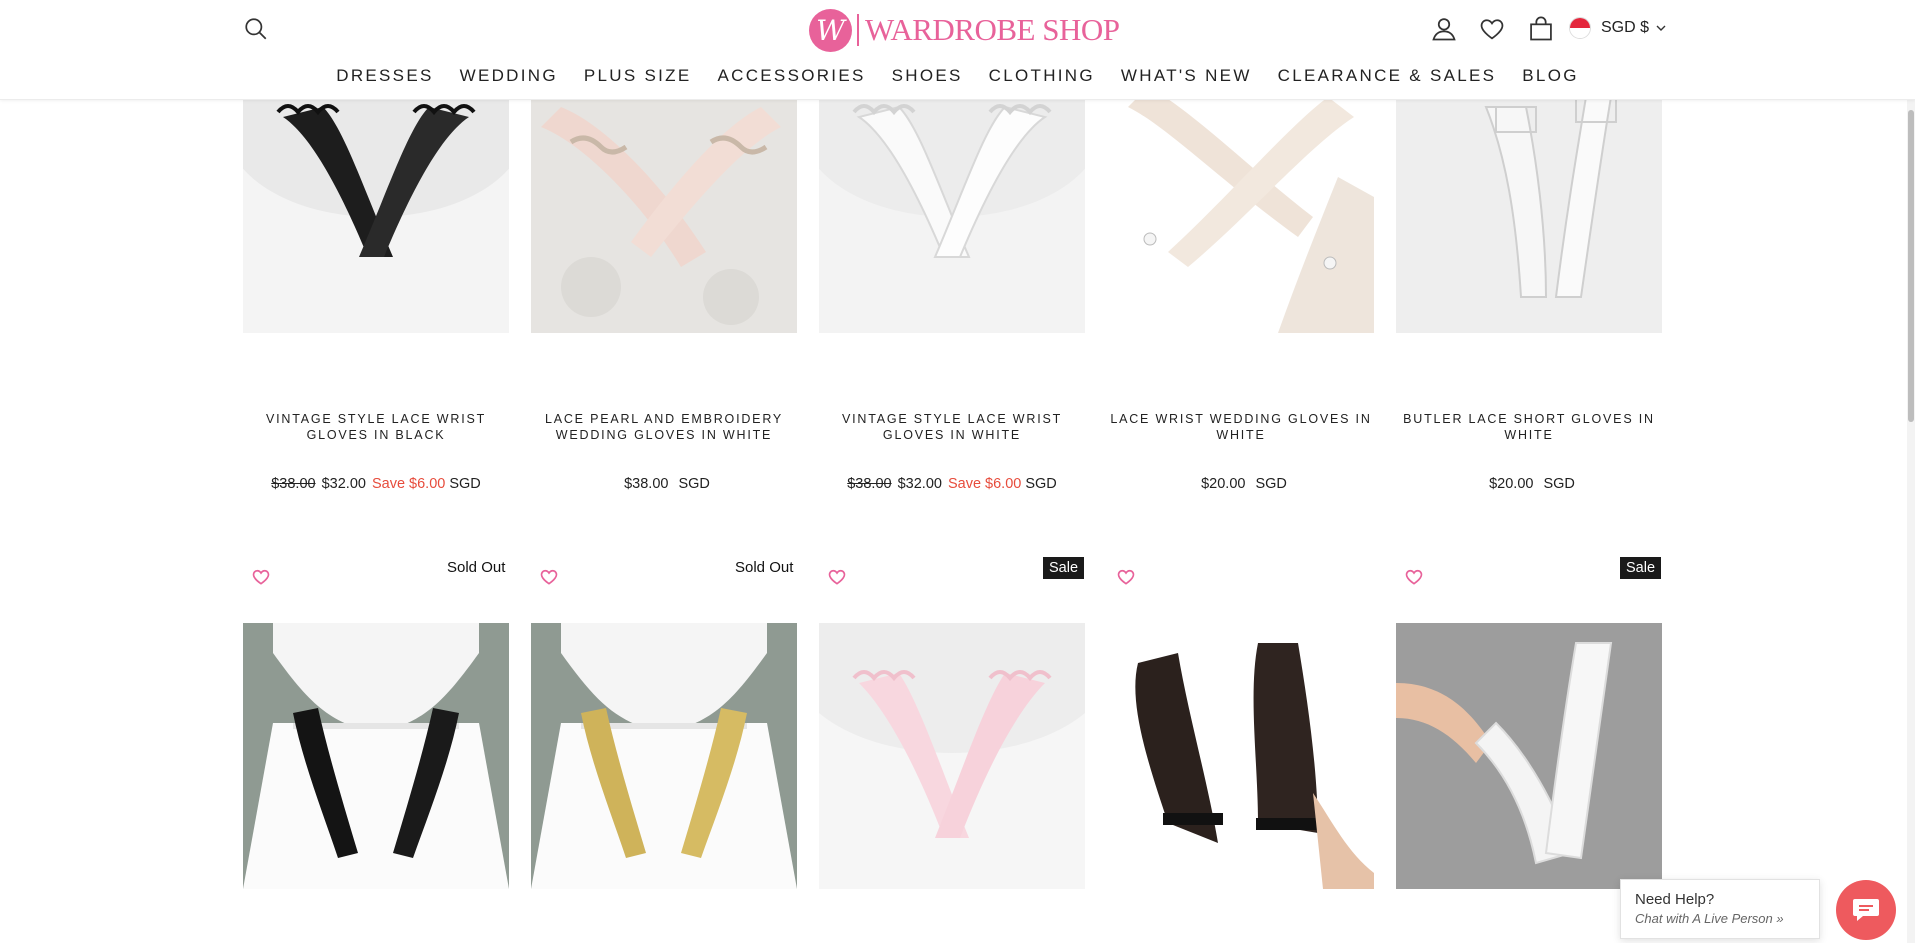  What do you see at coordinates (1529, 427) in the screenshot?
I see `product-title: BUTLER LACE SHORT GLOVES IN WHITE` at bounding box center [1529, 427].